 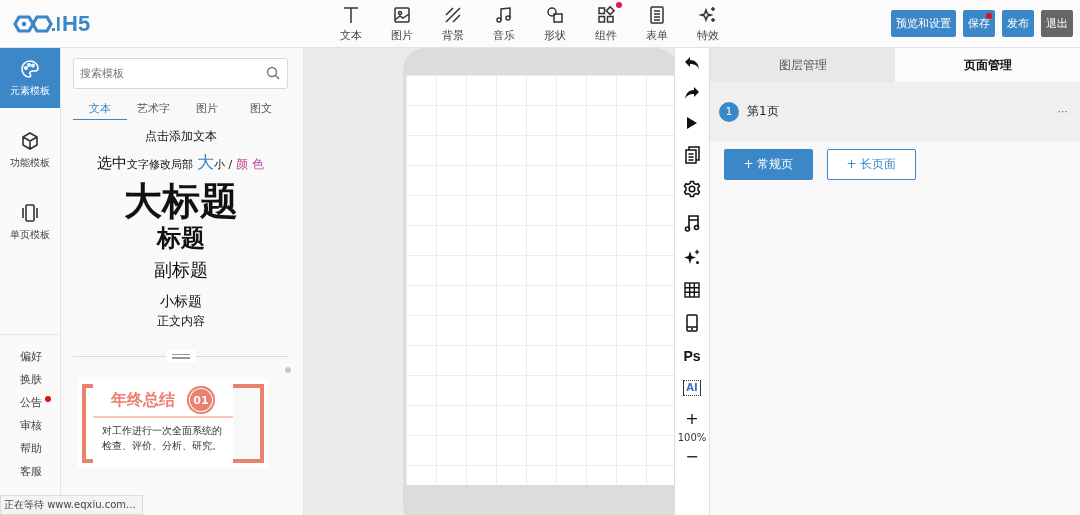 What do you see at coordinates (180, 270) in the screenshot?
I see `text-sample: 副标题` at bounding box center [180, 270].